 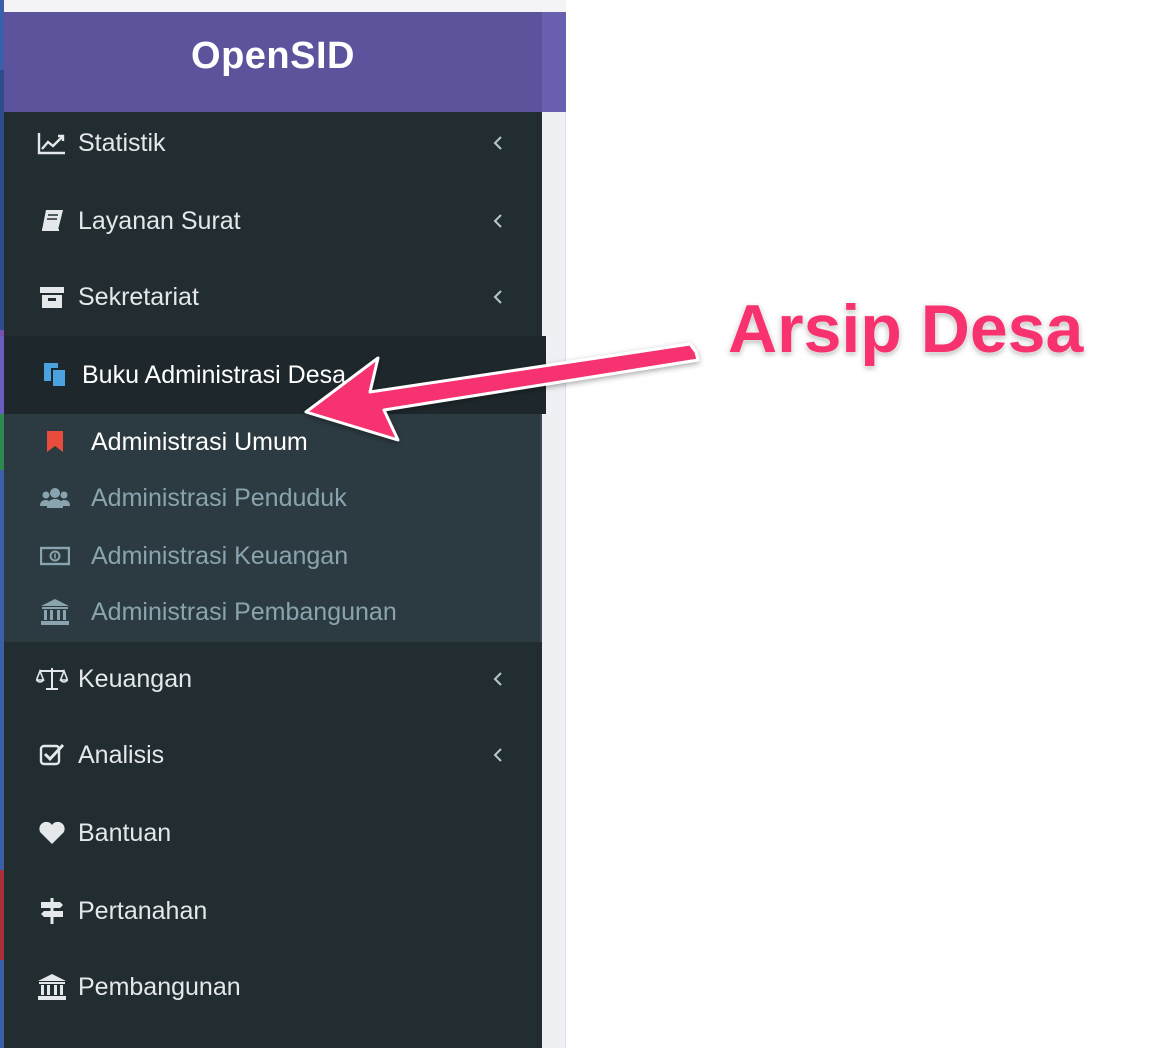 What do you see at coordinates (125, 832) in the screenshot?
I see `sidebar-item-label: Bantuan` at bounding box center [125, 832].